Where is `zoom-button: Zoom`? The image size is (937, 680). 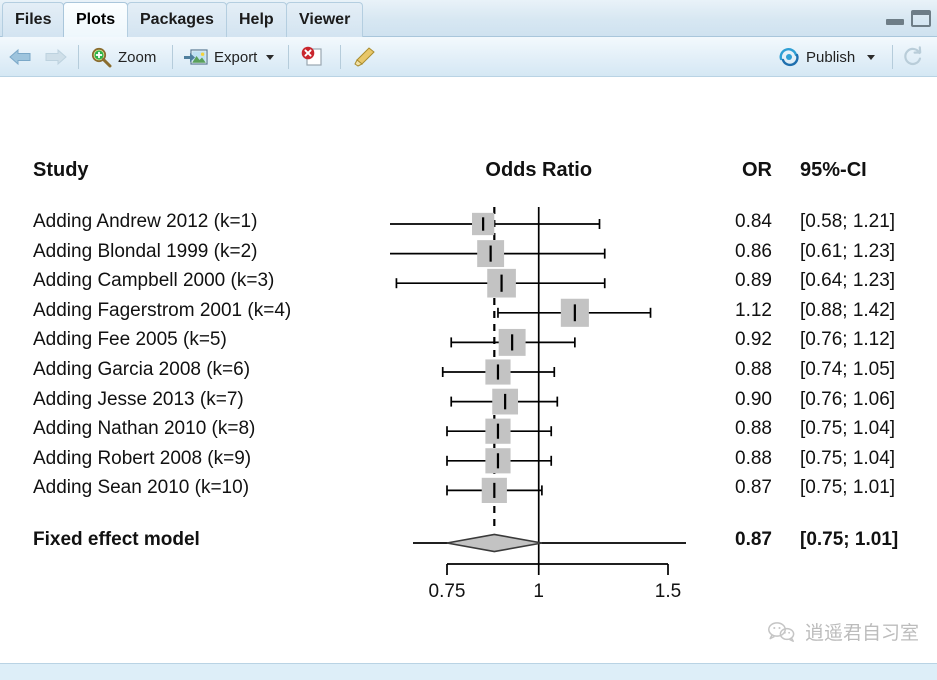
zoom-button: Zoom is located at coordinates (123, 57).